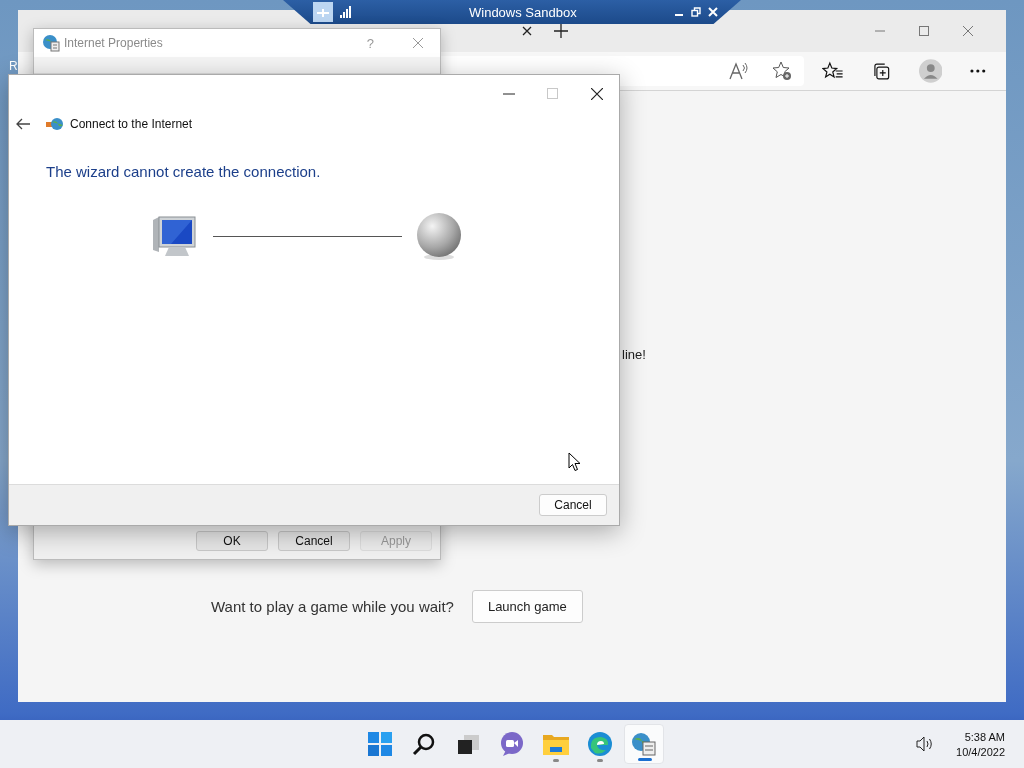 The height and width of the screenshot is (768, 1024). I want to click on add-favorite-icon, so click(781, 71).